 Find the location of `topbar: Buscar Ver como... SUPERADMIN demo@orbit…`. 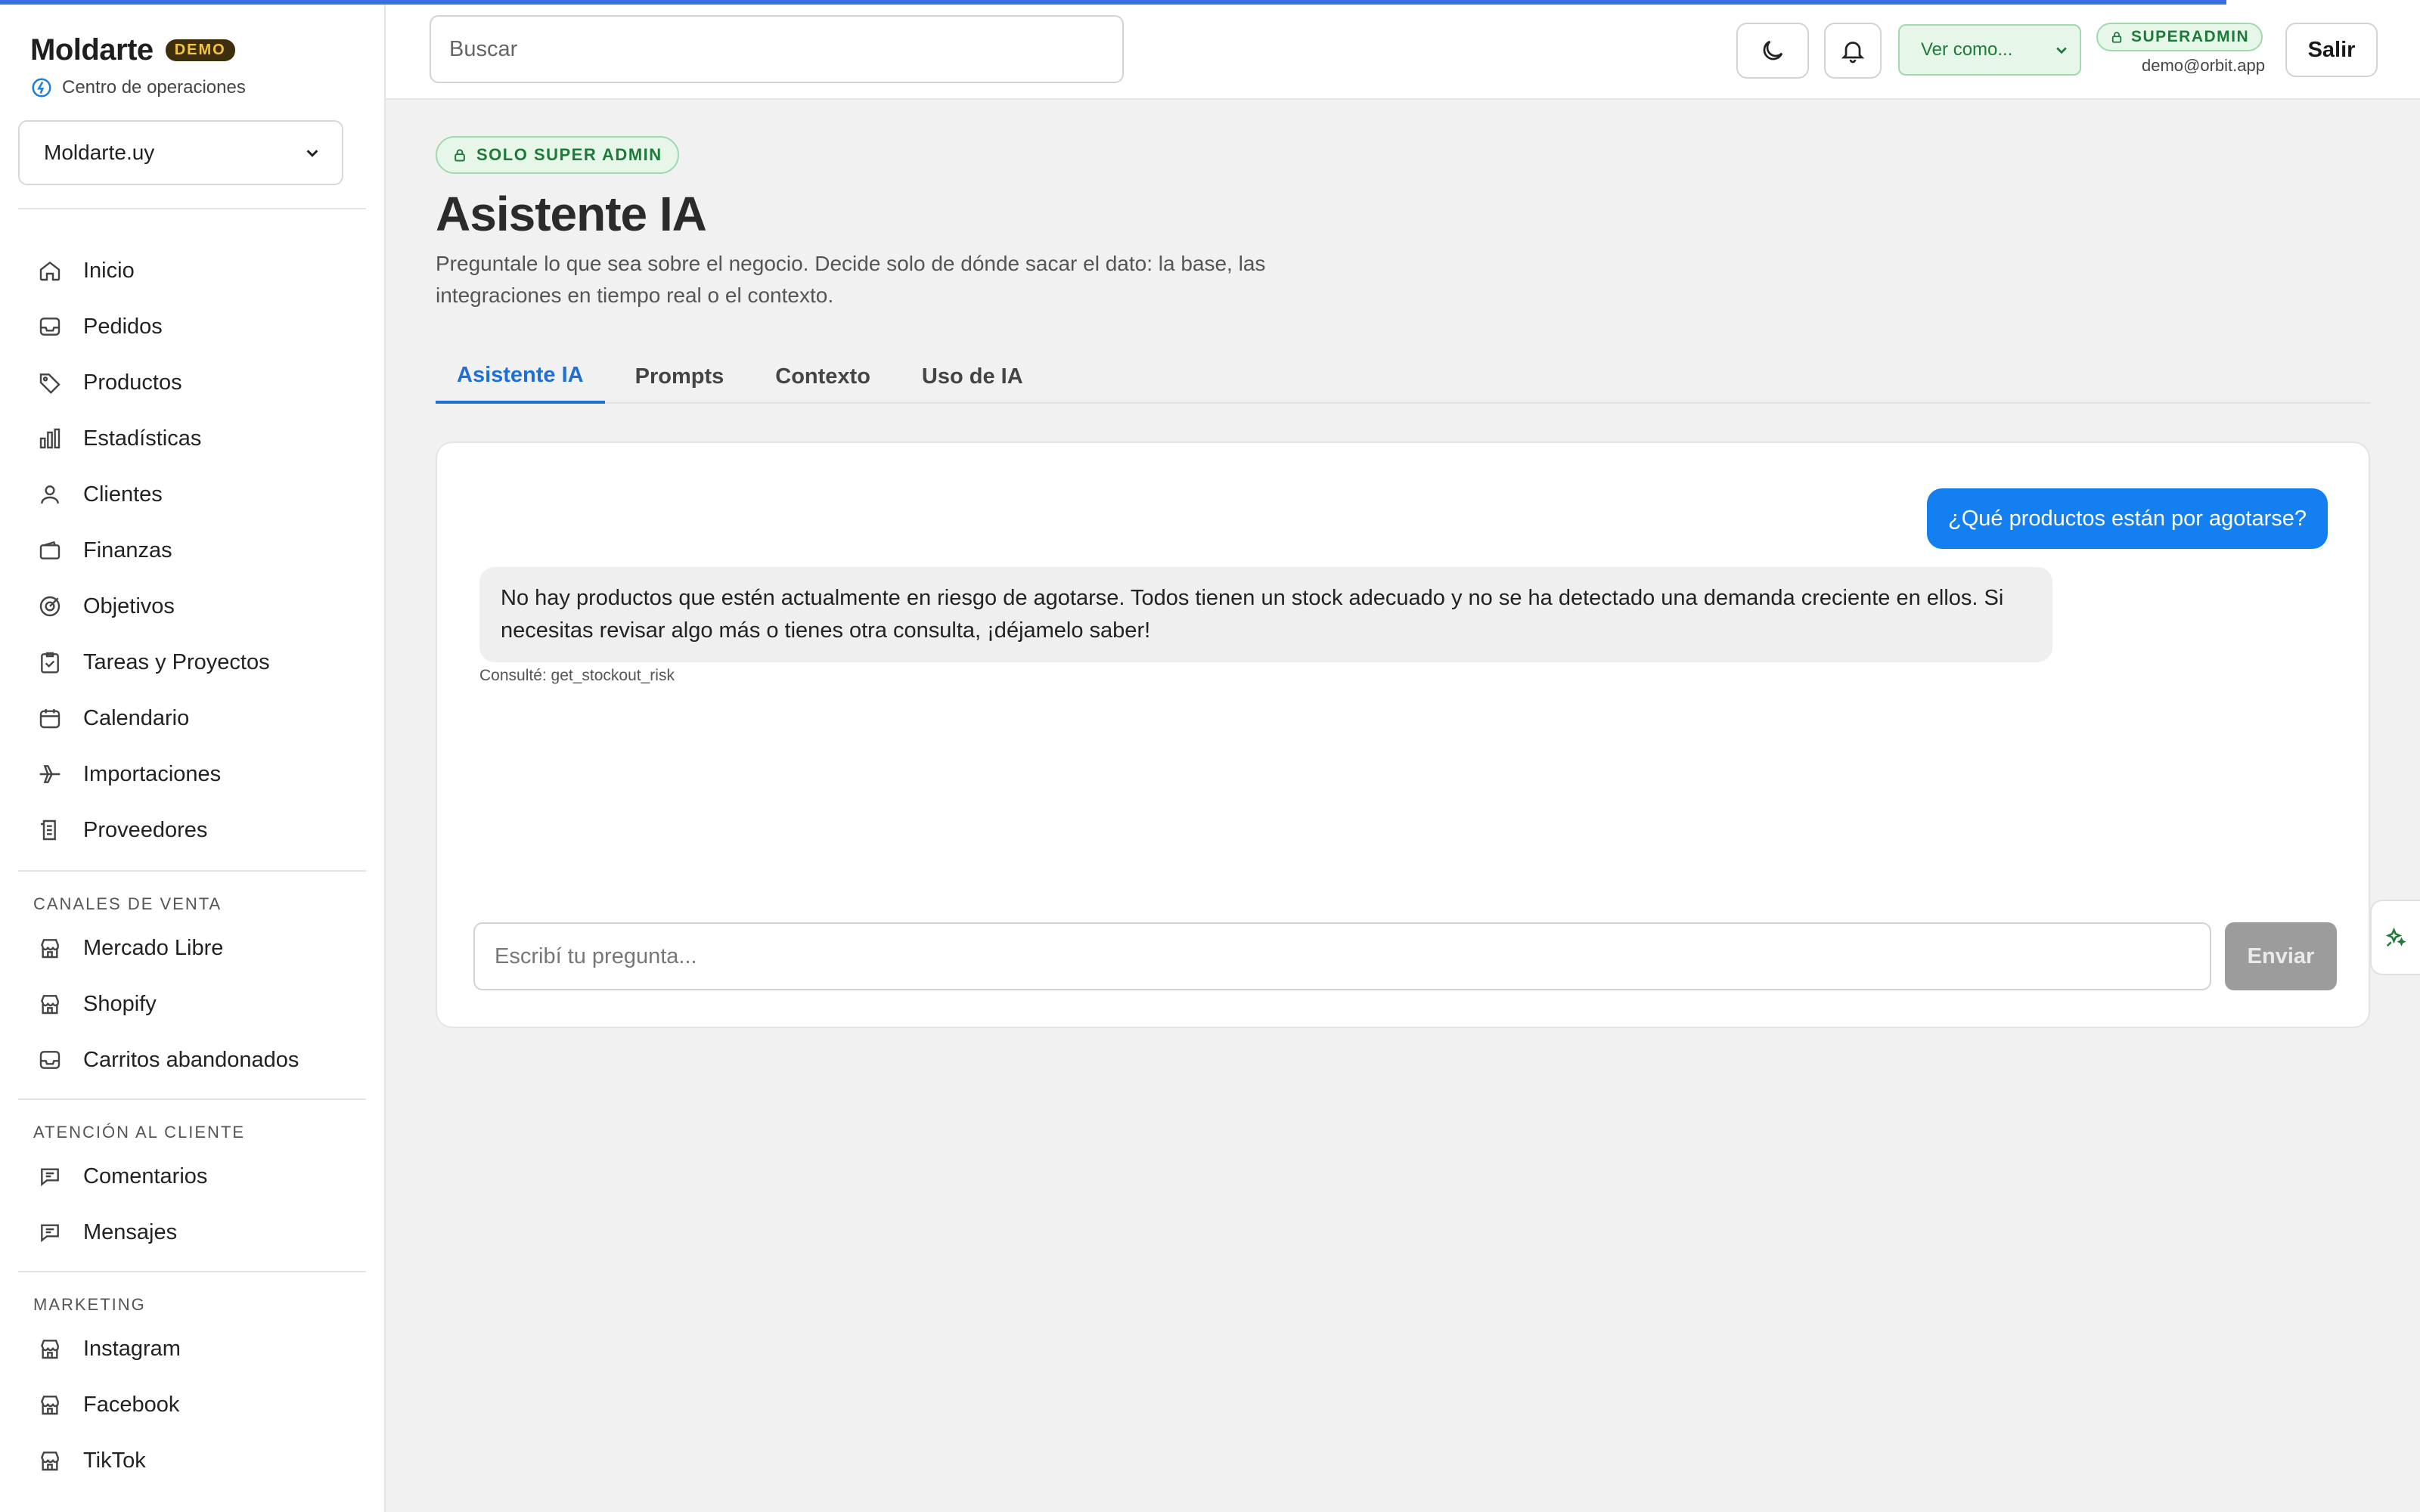

topbar: Buscar Ver como... SUPERADMIN demo@orbit… is located at coordinates (1403, 50).